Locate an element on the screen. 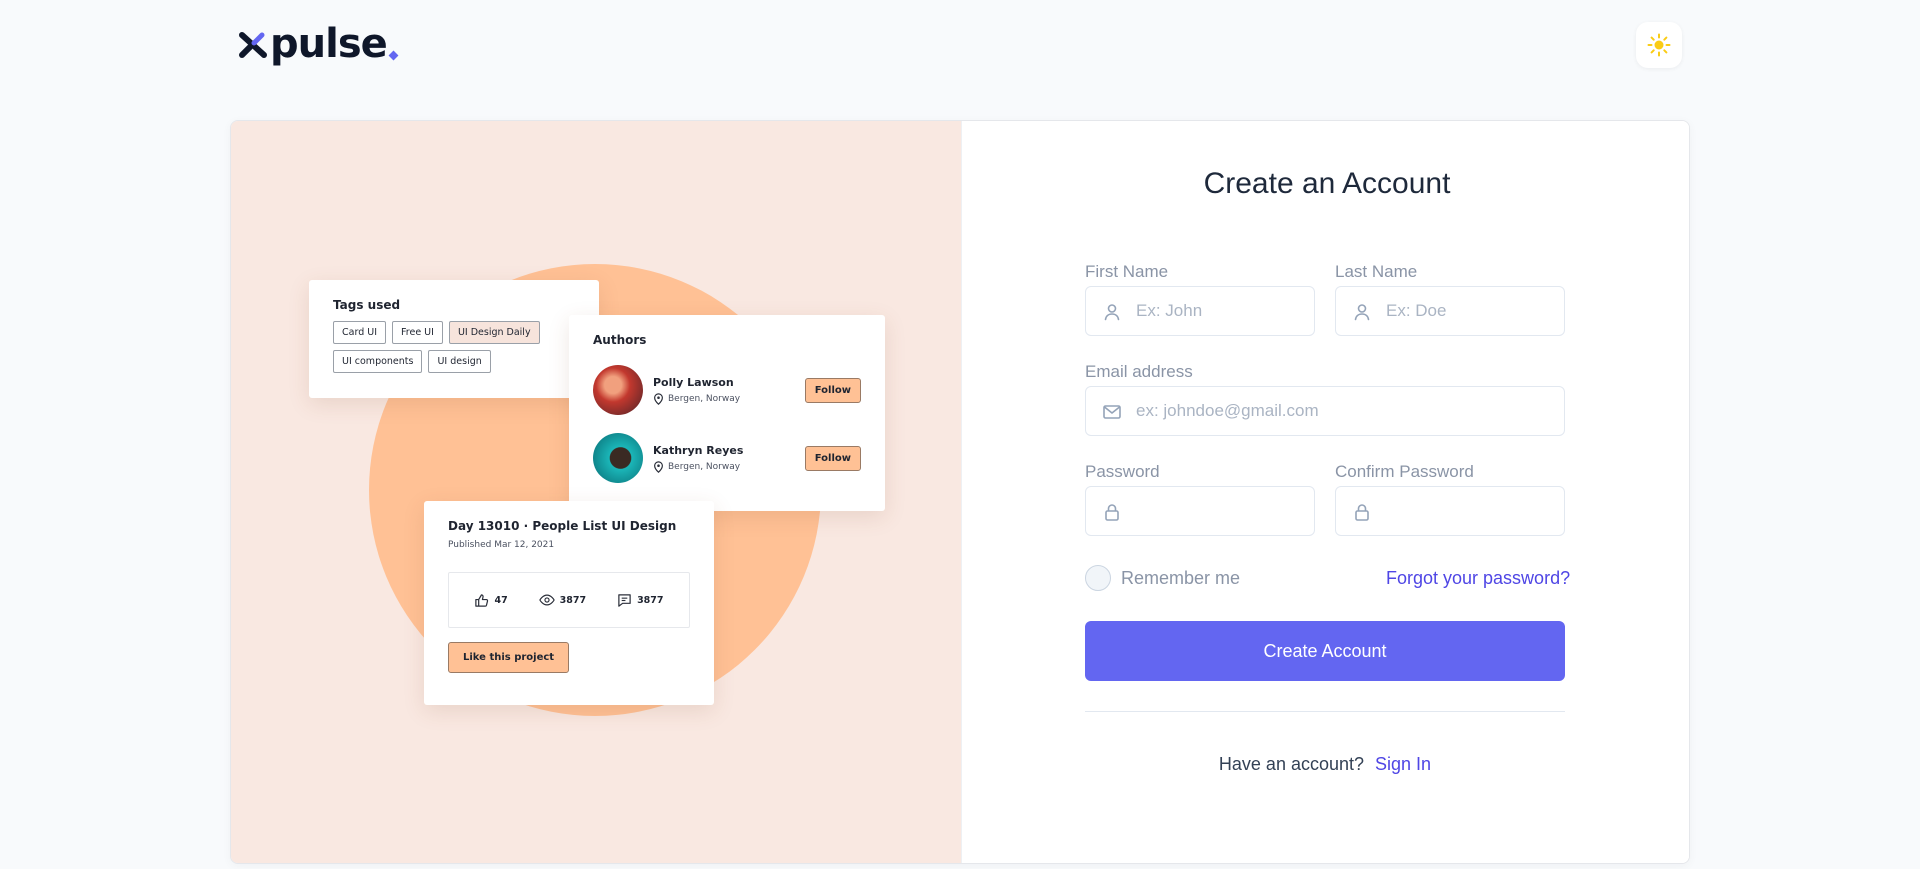 Image resolution: width=1920 pixels, height=869 pixels. author-name: Kathryn Reyes is located at coordinates (698, 450).